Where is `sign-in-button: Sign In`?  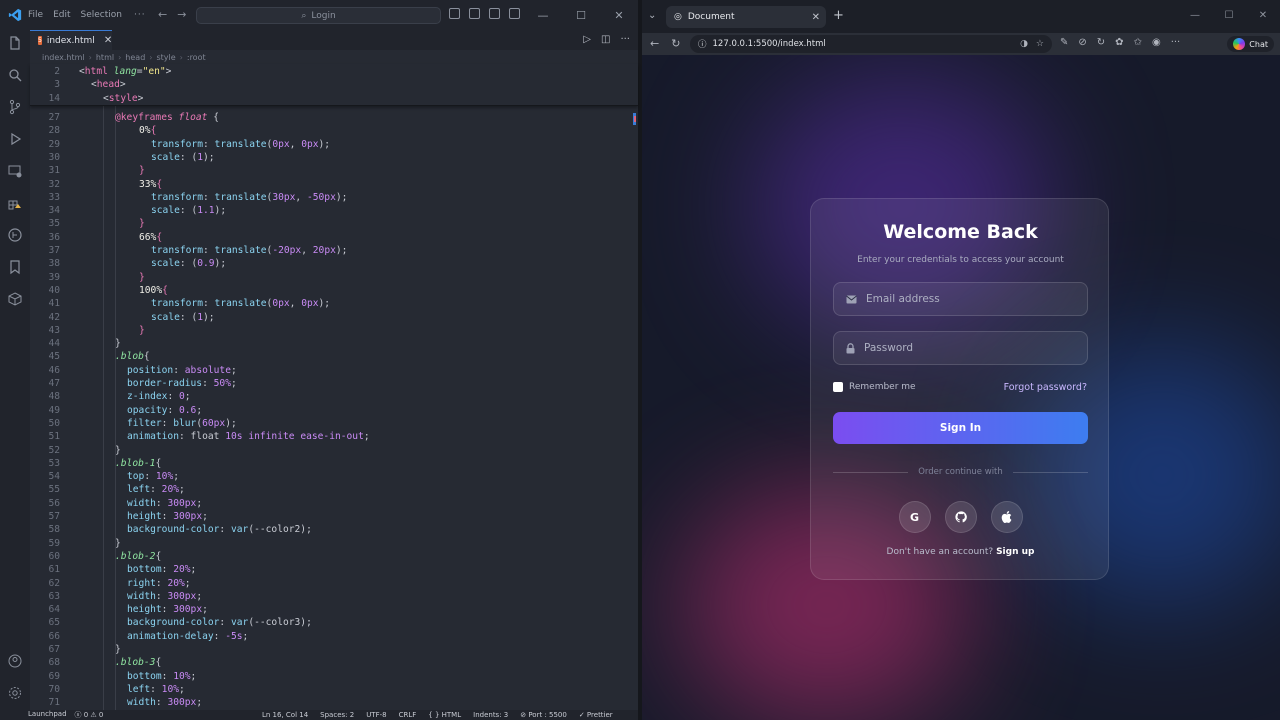
sign-in-button: Sign In is located at coordinates (960, 428).